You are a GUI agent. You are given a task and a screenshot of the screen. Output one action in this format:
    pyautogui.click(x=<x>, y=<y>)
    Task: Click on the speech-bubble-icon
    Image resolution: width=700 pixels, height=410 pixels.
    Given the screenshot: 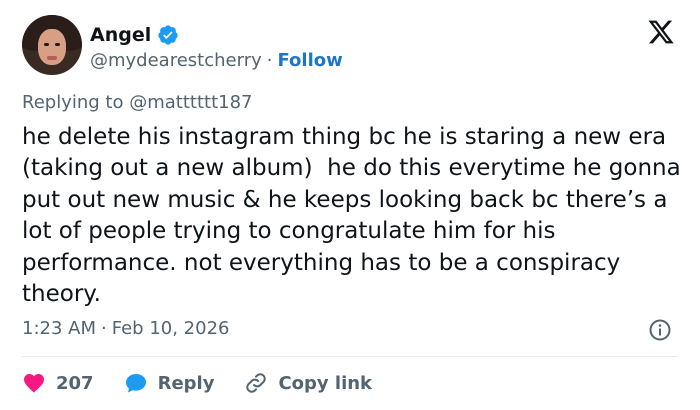 What is the action you would take?
    pyautogui.click(x=135, y=383)
    